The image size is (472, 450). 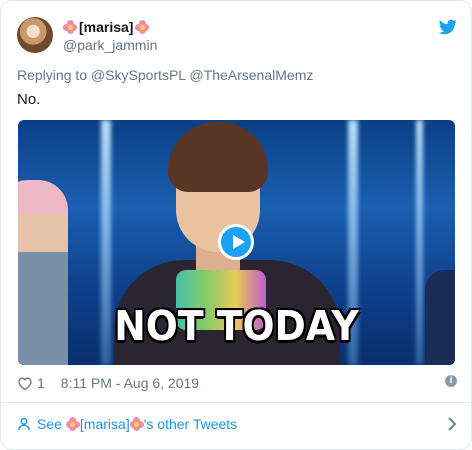 I want to click on info-icon: i, so click(x=451, y=381).